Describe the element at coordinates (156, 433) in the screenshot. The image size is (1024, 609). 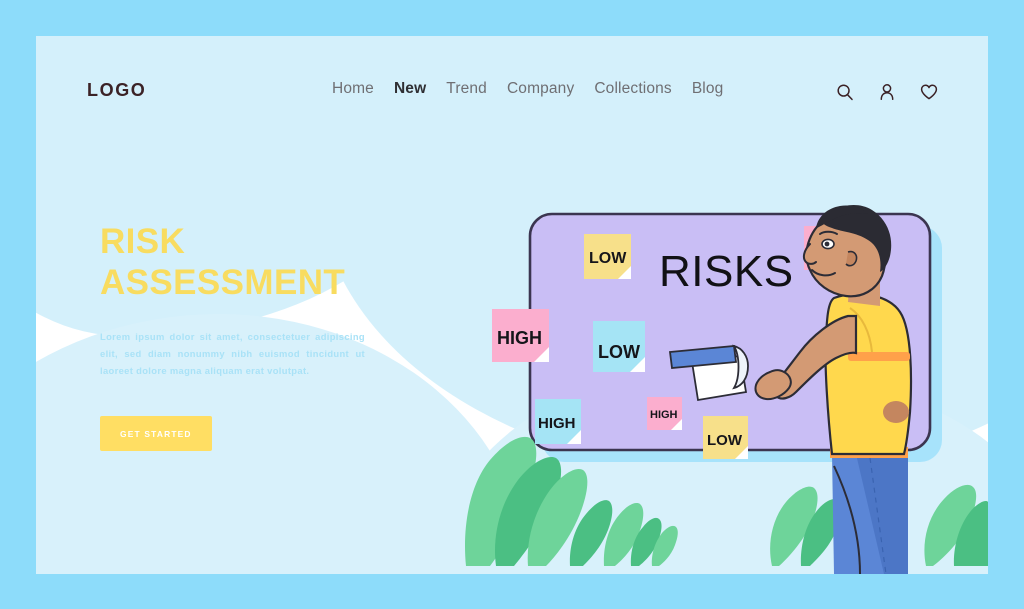
I see `get-started-button: GET STARTED` at that location.